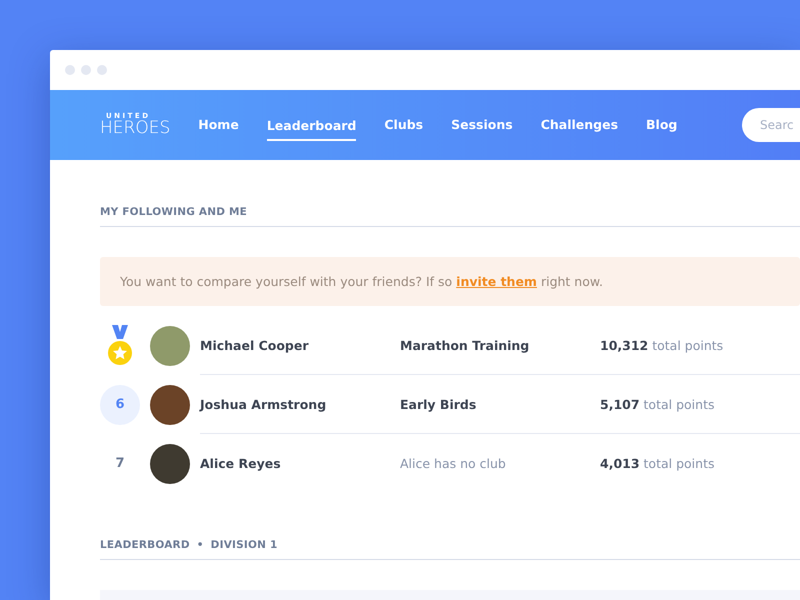 The height and width of the screenshot is (600, 800). I want to click on user-name: Joshua Armstrong, so click(264, 404).